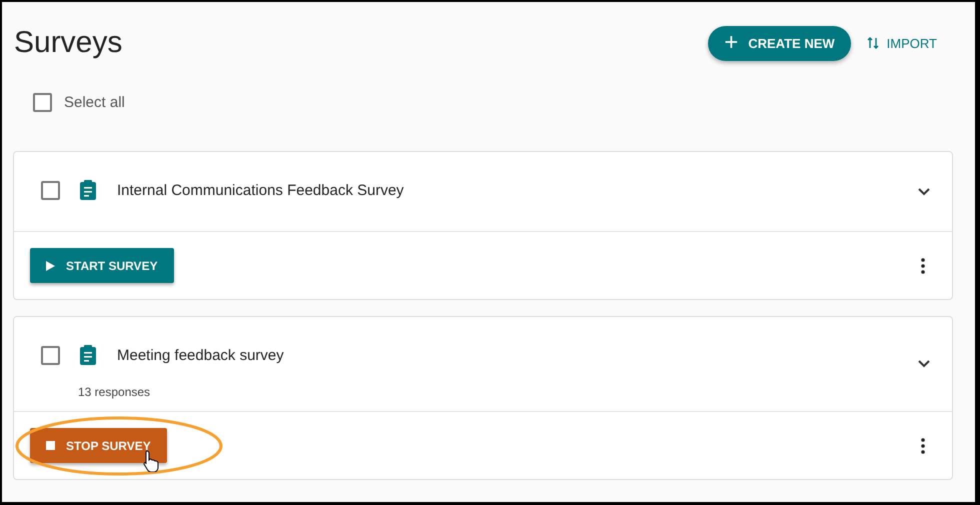  What do you see at coordinates (50, 265) in the screenshot?
I see `play-icon` at bounding box center [50, 265].